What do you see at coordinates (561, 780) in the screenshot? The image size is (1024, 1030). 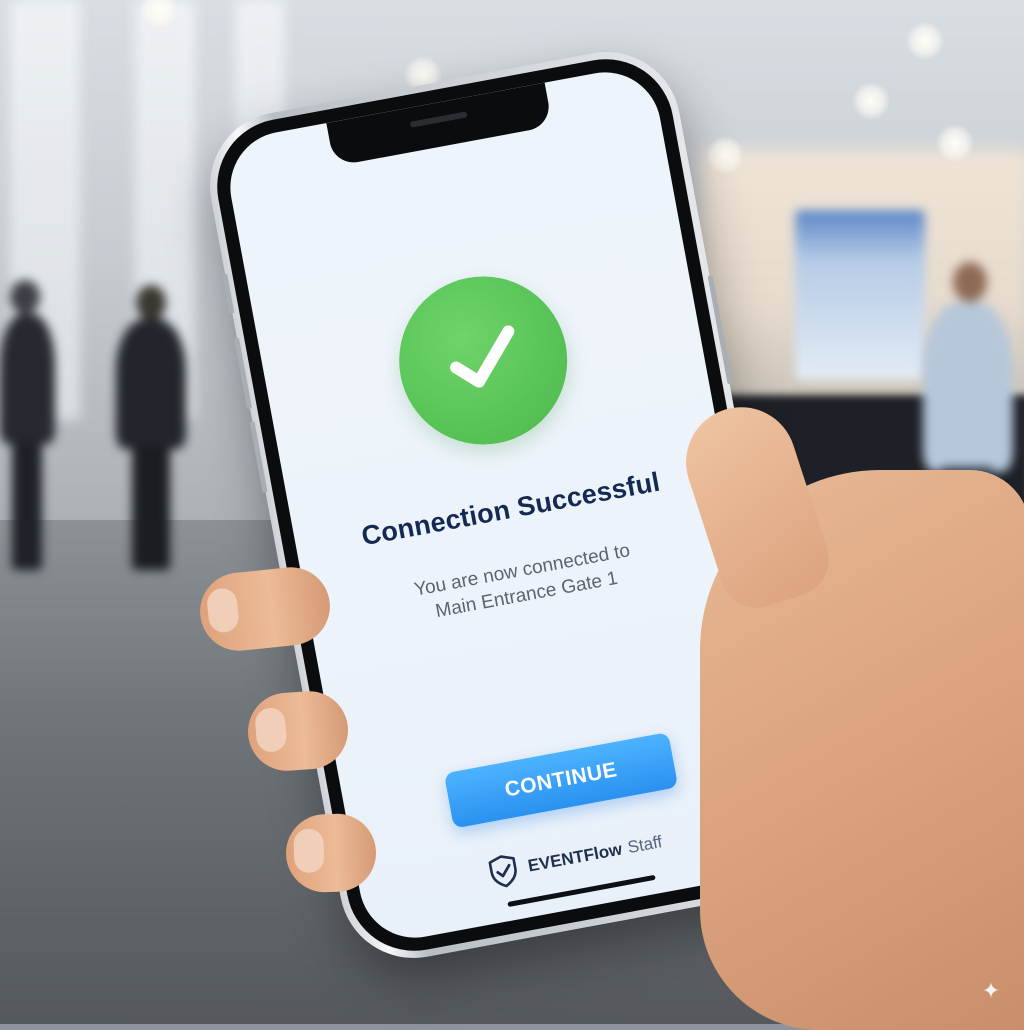 I see `continue-button: CONTINUE` at bounding box center [561, 780].